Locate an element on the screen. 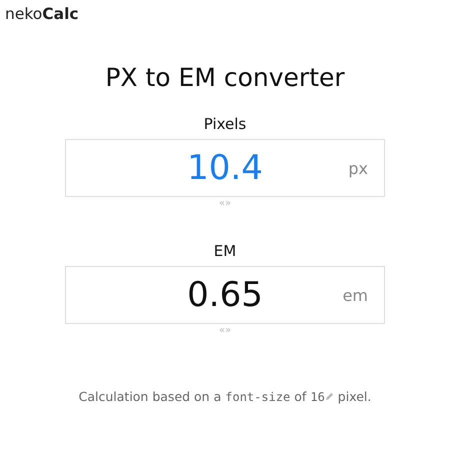 The image size is (450, 452). unit-label: px is located at coordinates (358, 168).